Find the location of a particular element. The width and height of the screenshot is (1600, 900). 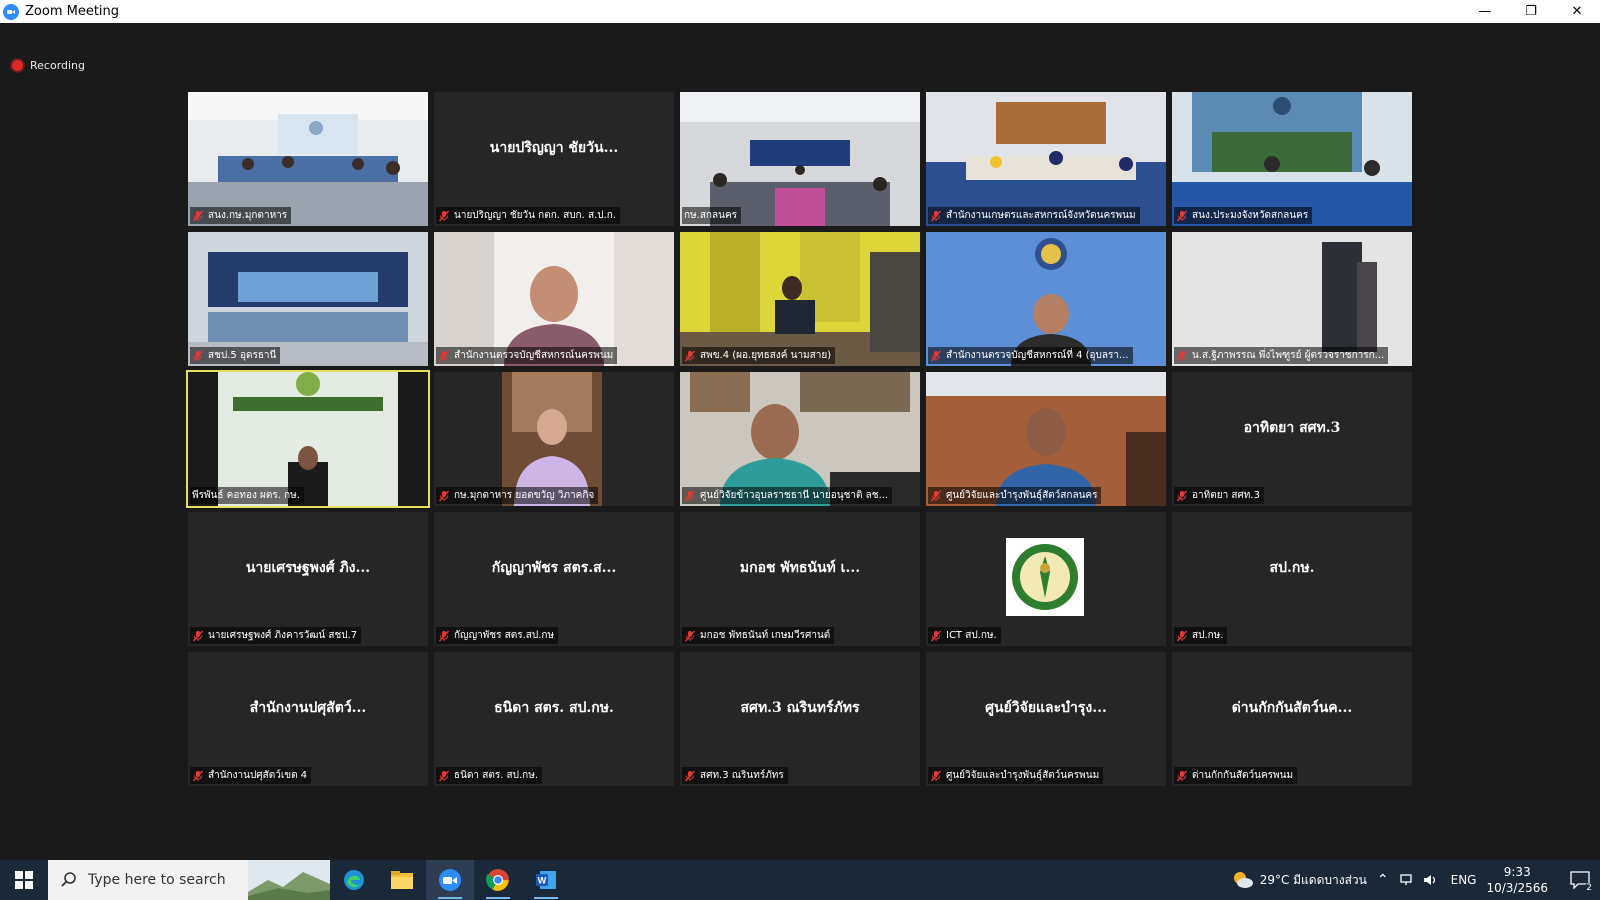

network-icon is located at coordinates (1406, 880).